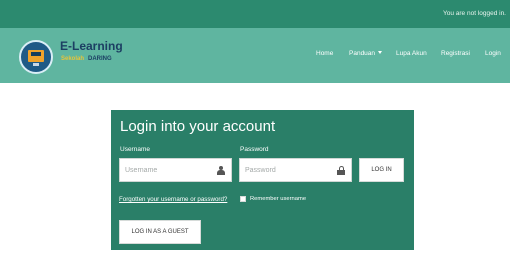  Describe the element at coordinates (173, 199) in the screenshot. I see `forgot-password-link: Forgotten your username or password?` at that location.